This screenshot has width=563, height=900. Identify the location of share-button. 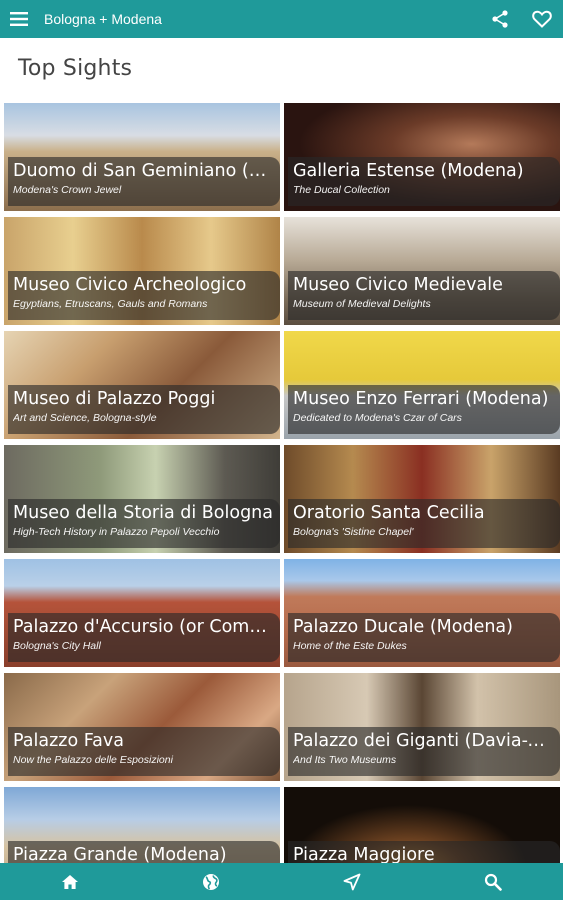
(500, 19).